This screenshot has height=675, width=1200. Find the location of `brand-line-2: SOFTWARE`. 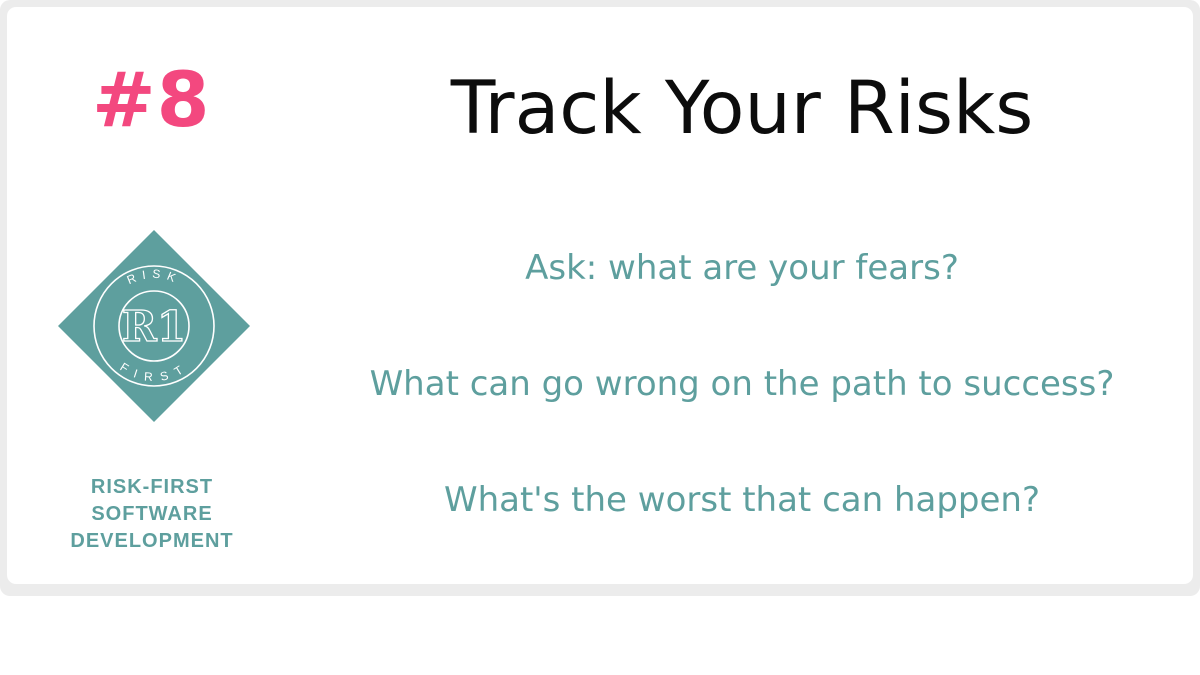

brand-line-2: SOFTWARE is located at coordinates (152, 514).